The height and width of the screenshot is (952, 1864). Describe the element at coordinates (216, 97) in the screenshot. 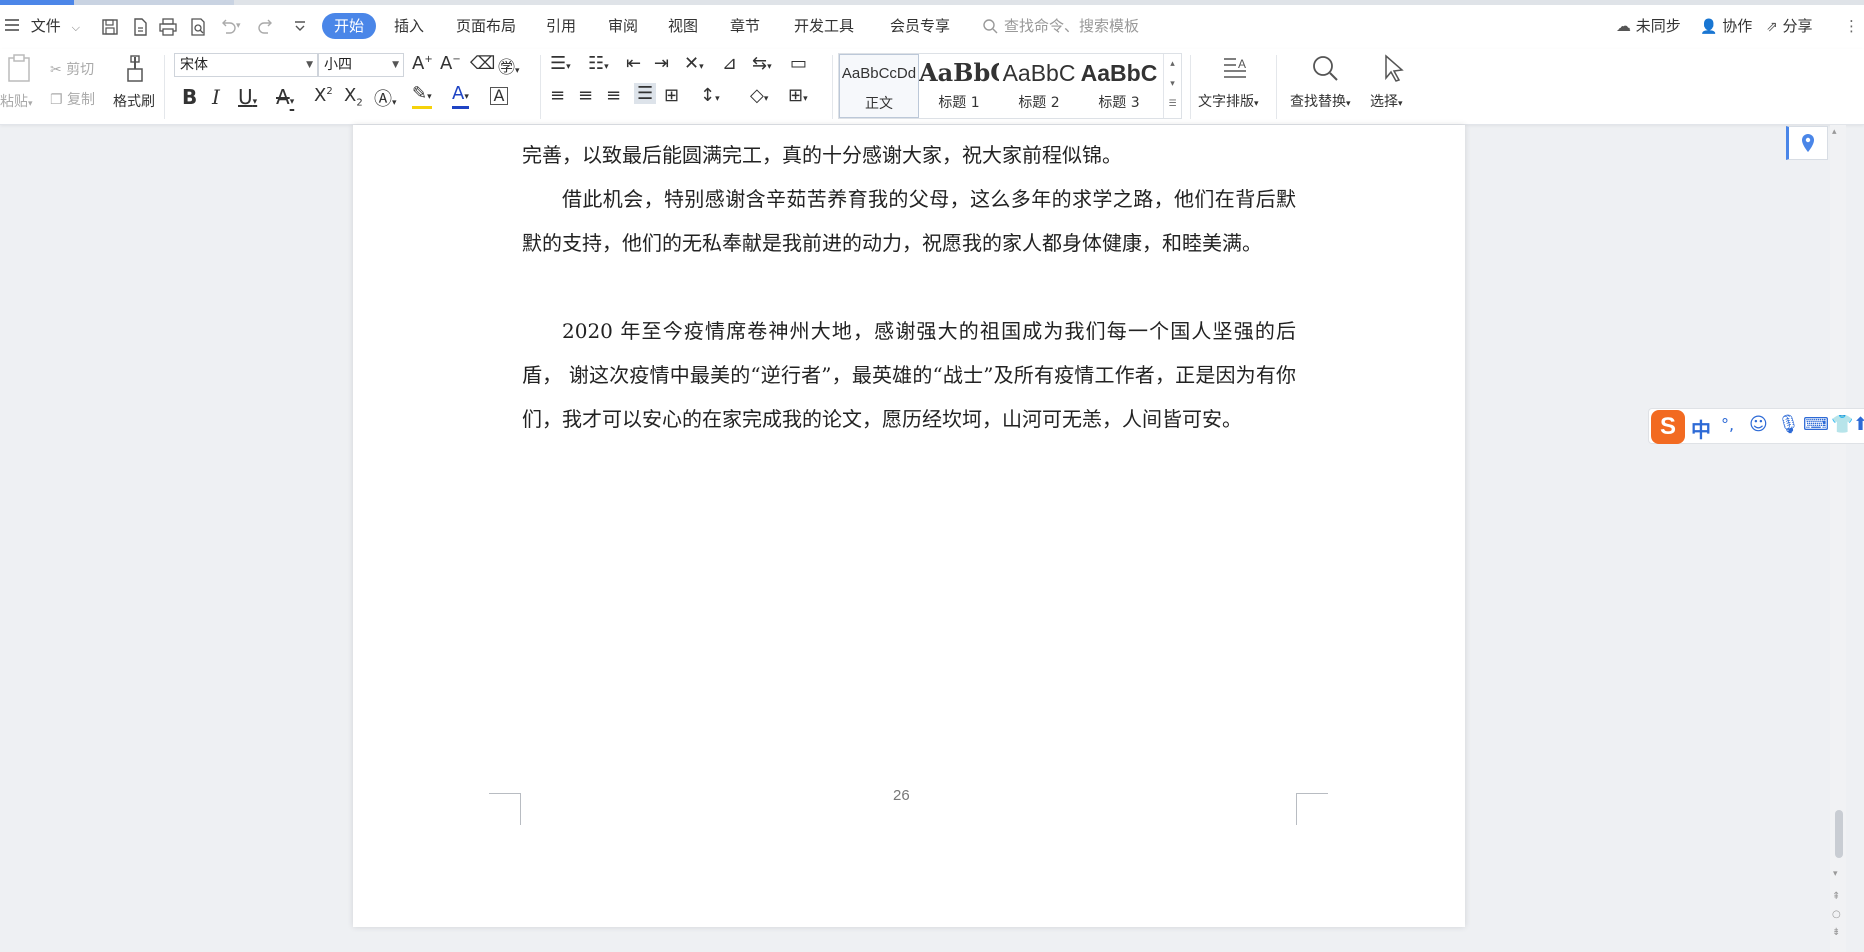

I see `italic-icon: I` at that location.